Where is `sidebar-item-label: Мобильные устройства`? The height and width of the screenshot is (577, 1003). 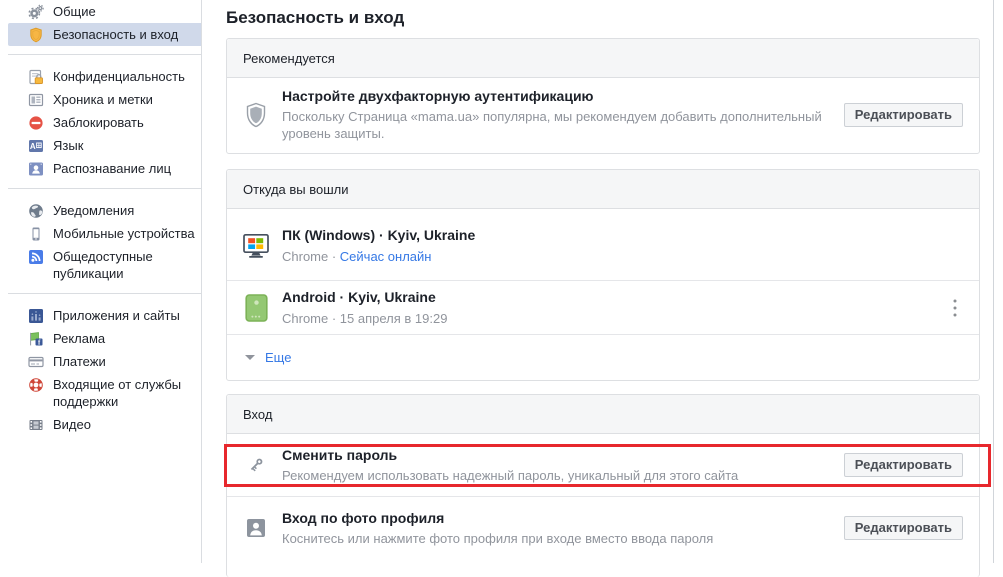
sidebar-item-label: Мобильные устройства is located at coordinates (124, 233).